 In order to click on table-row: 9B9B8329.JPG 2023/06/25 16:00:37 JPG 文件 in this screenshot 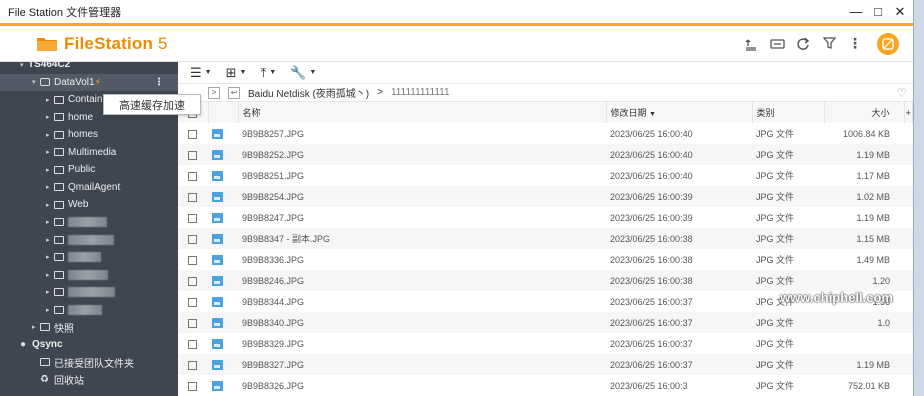, I will do `click(545, 343)`.